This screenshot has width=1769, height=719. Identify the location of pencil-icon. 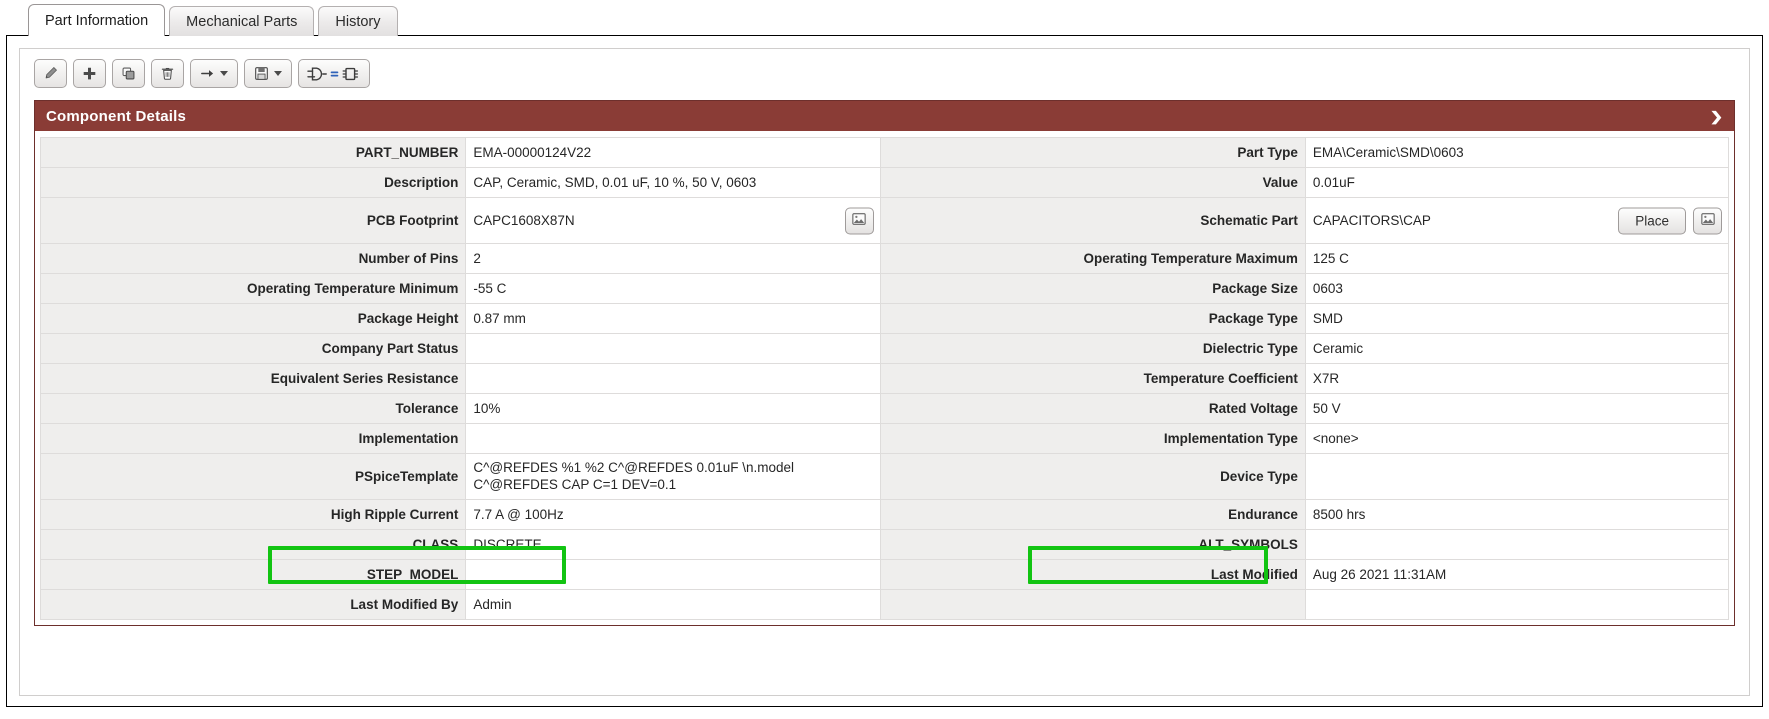
(50, 73).